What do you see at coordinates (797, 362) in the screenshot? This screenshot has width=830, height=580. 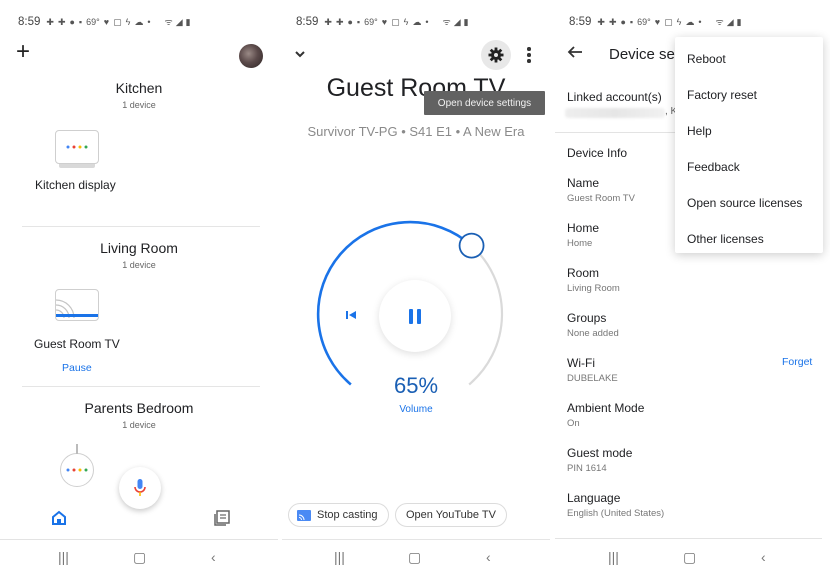 I see `forget-wifi-button: Forget` at bounding box center [797, 362].